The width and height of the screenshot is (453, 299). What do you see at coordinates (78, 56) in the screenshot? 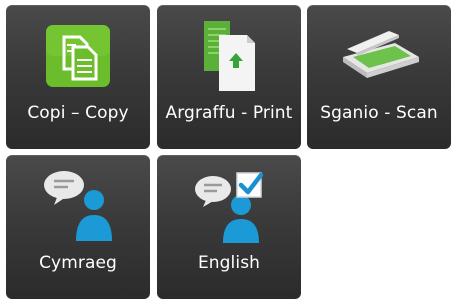
I see `copy-icon` at bounding box center [78, 56].